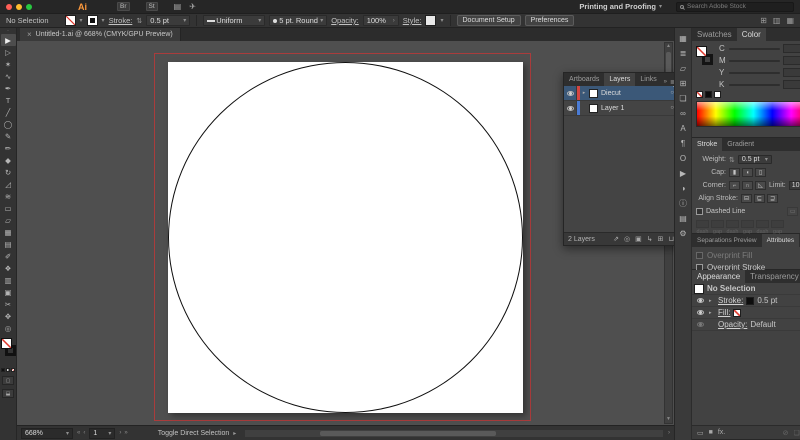 The image size is (800, 440). I want to click on status-display: Toggle Direct Selection, so click(194, 433).